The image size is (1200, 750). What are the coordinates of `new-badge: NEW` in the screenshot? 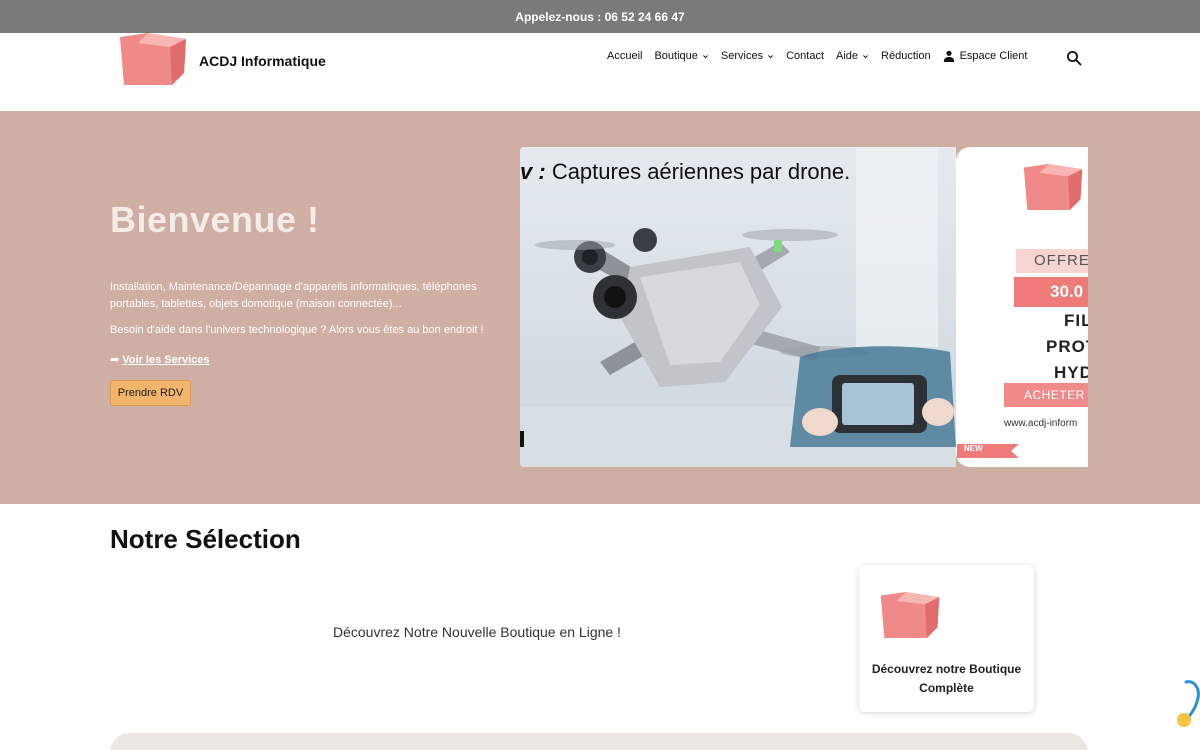 It's located at (973, 448).